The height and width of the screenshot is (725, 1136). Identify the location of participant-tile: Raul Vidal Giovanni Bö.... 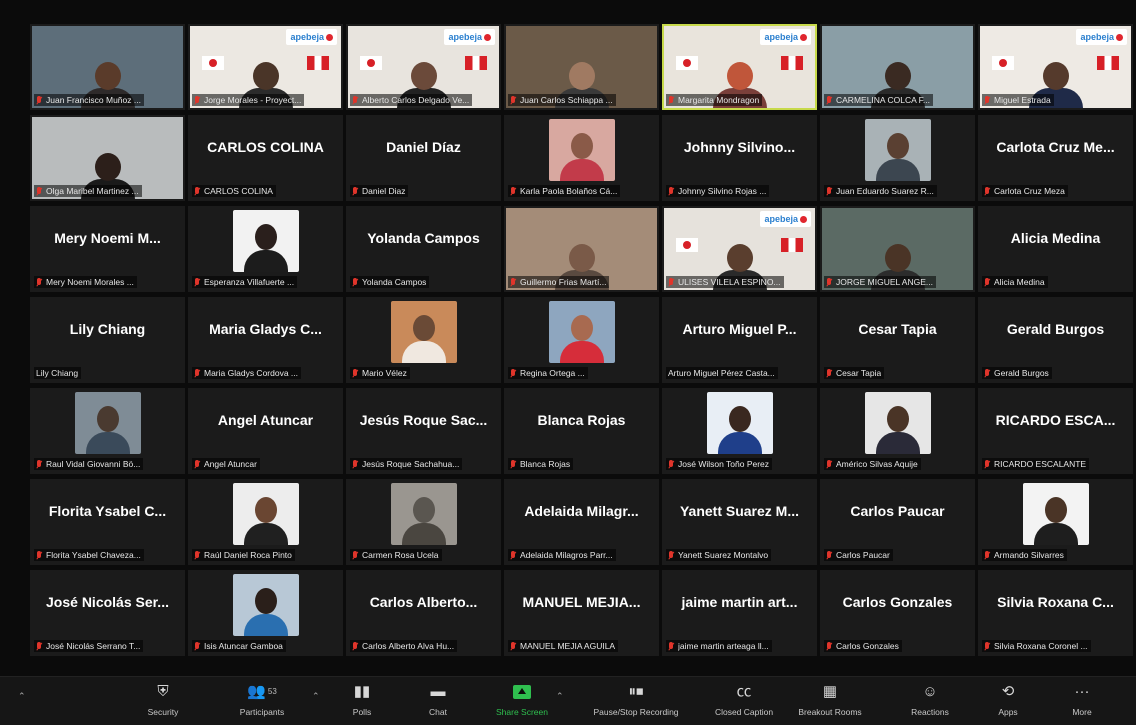
(107, 431).